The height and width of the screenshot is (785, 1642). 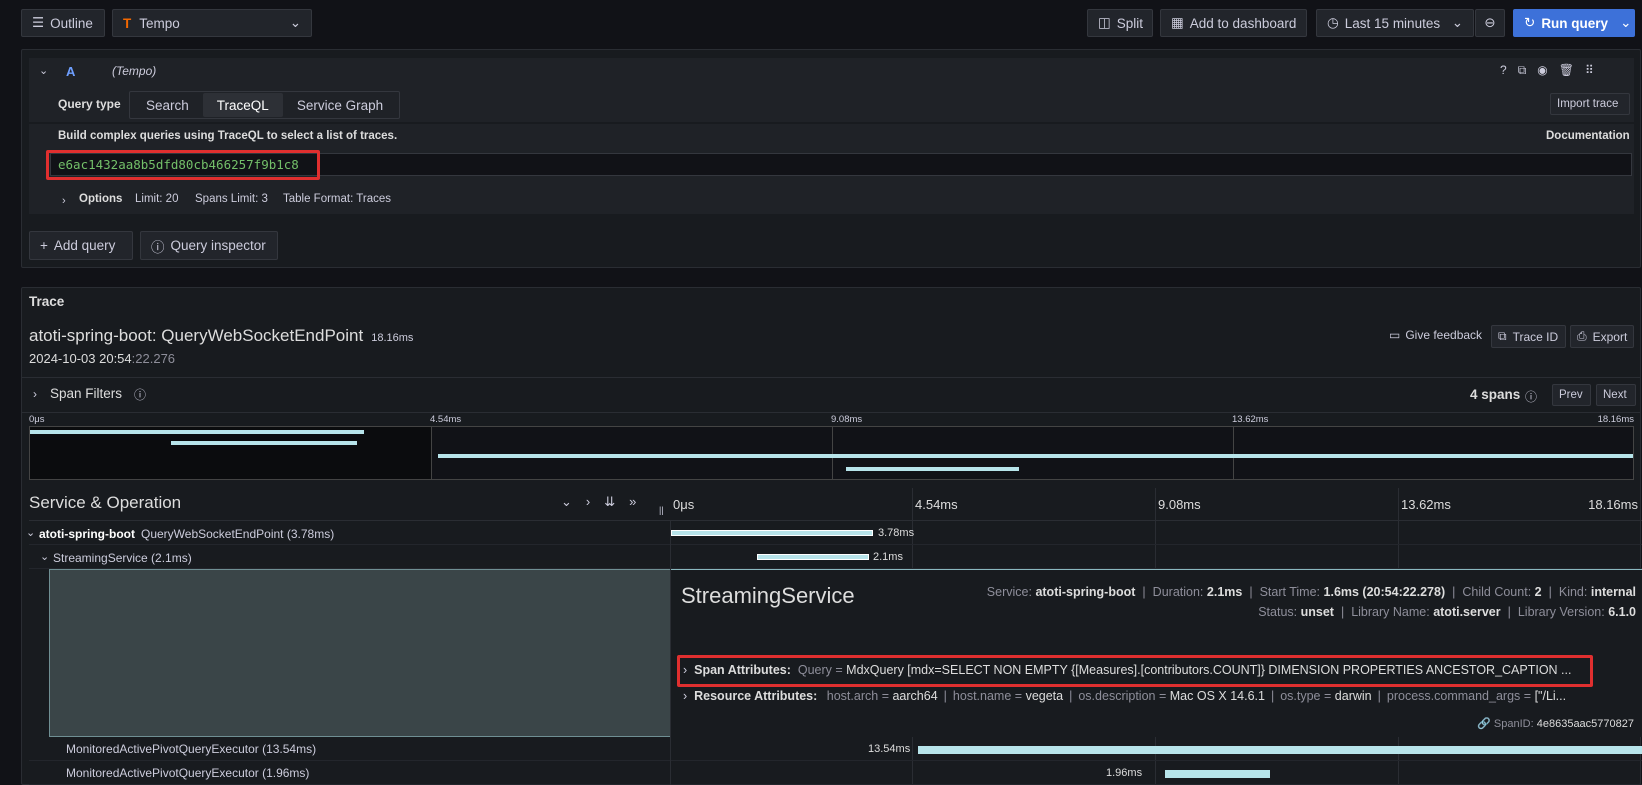 What do you see at coordinates (609, 502) in the screenshot?
I see `collapse-all-icon: ⇊` at bounding box center [609, 502].